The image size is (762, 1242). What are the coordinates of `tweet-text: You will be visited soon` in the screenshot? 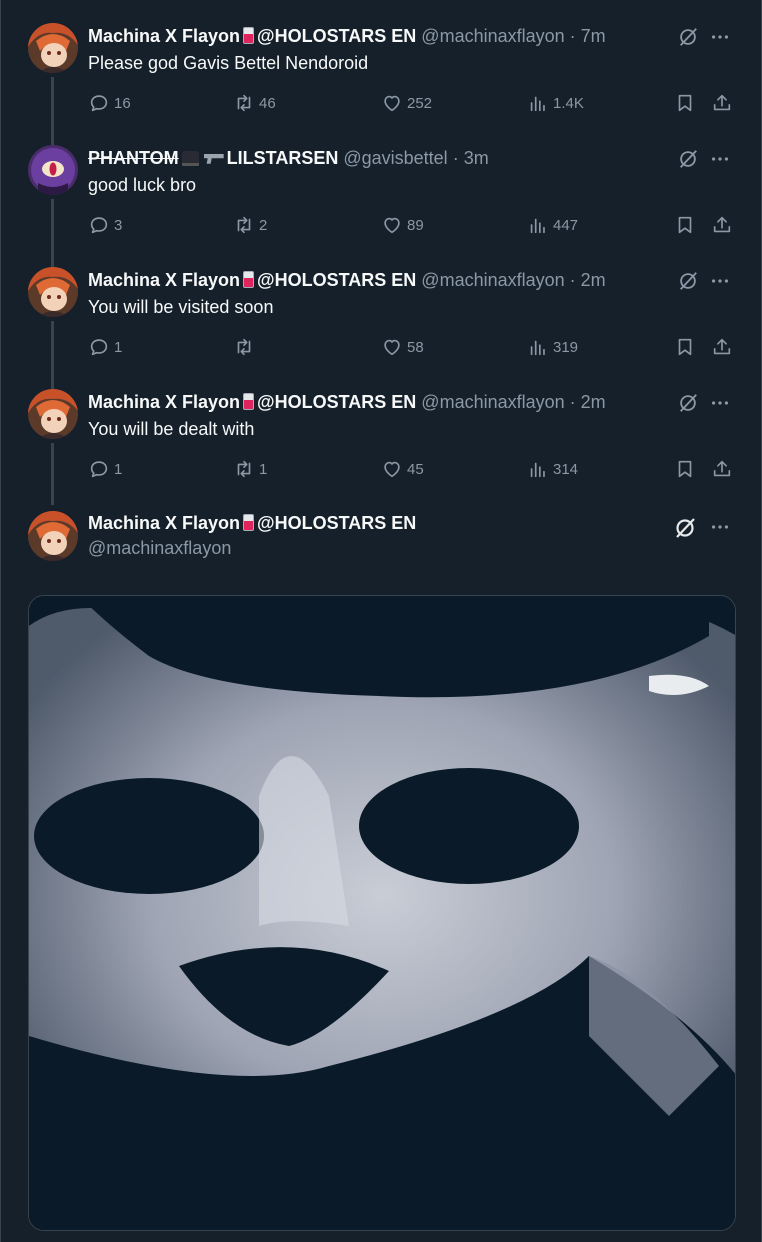 It's located at (181, 307).